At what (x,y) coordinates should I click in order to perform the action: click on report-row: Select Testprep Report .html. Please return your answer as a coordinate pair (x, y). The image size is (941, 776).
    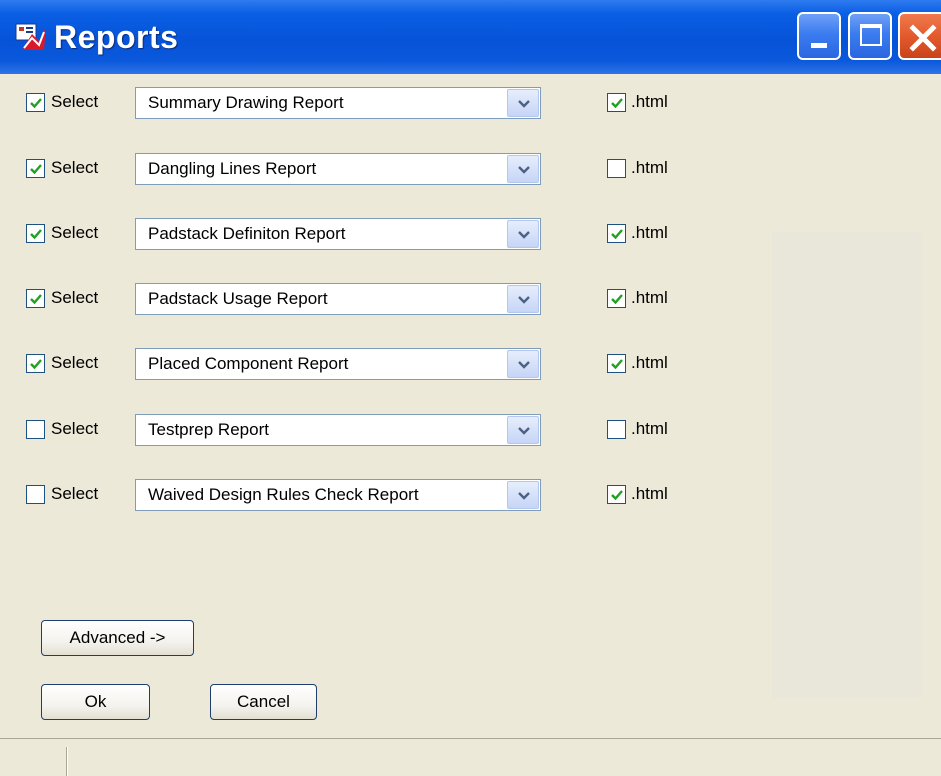
    Looking at the image, I should click on (390, 432).